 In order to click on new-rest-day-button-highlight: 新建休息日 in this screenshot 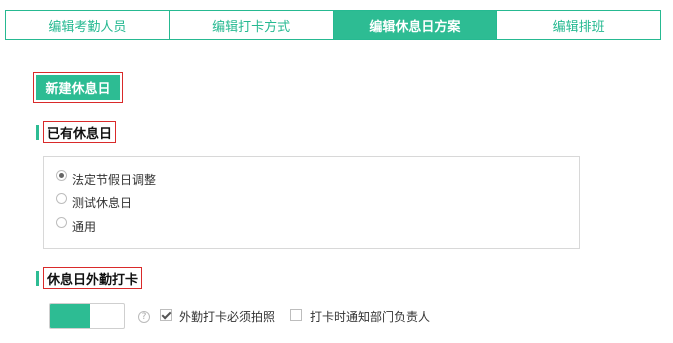, I will do `click(78, 87)`.